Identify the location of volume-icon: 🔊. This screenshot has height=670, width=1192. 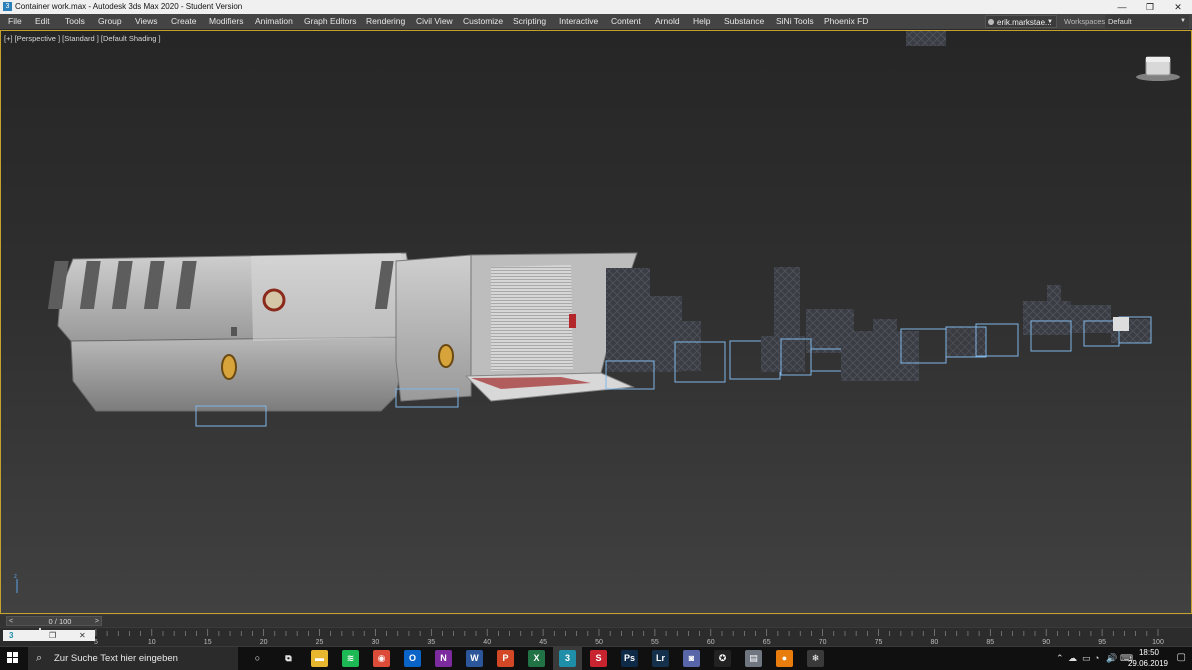
(1111, 658).